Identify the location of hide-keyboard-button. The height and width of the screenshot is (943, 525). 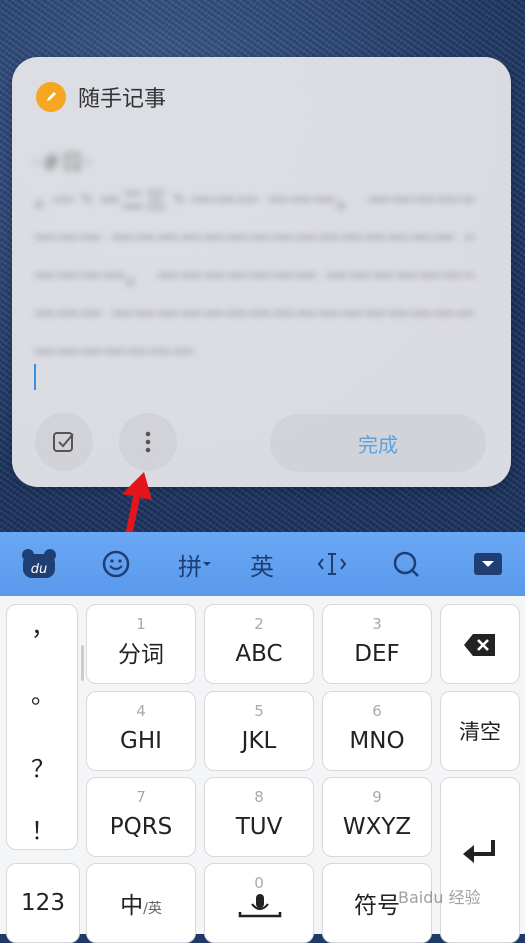
(488, 564).